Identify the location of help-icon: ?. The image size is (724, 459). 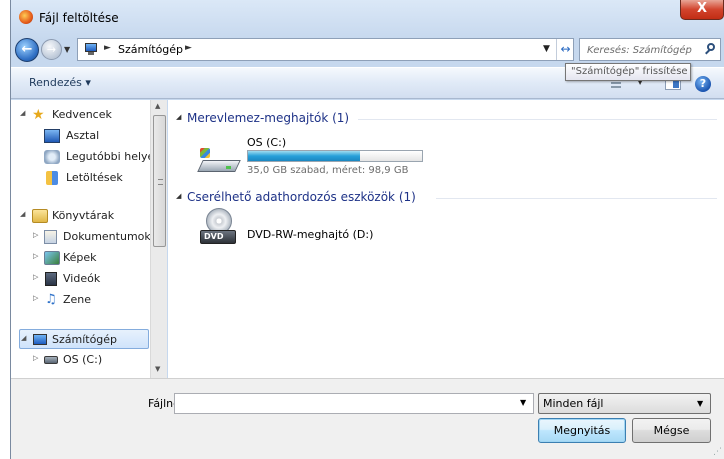
(703, 84).